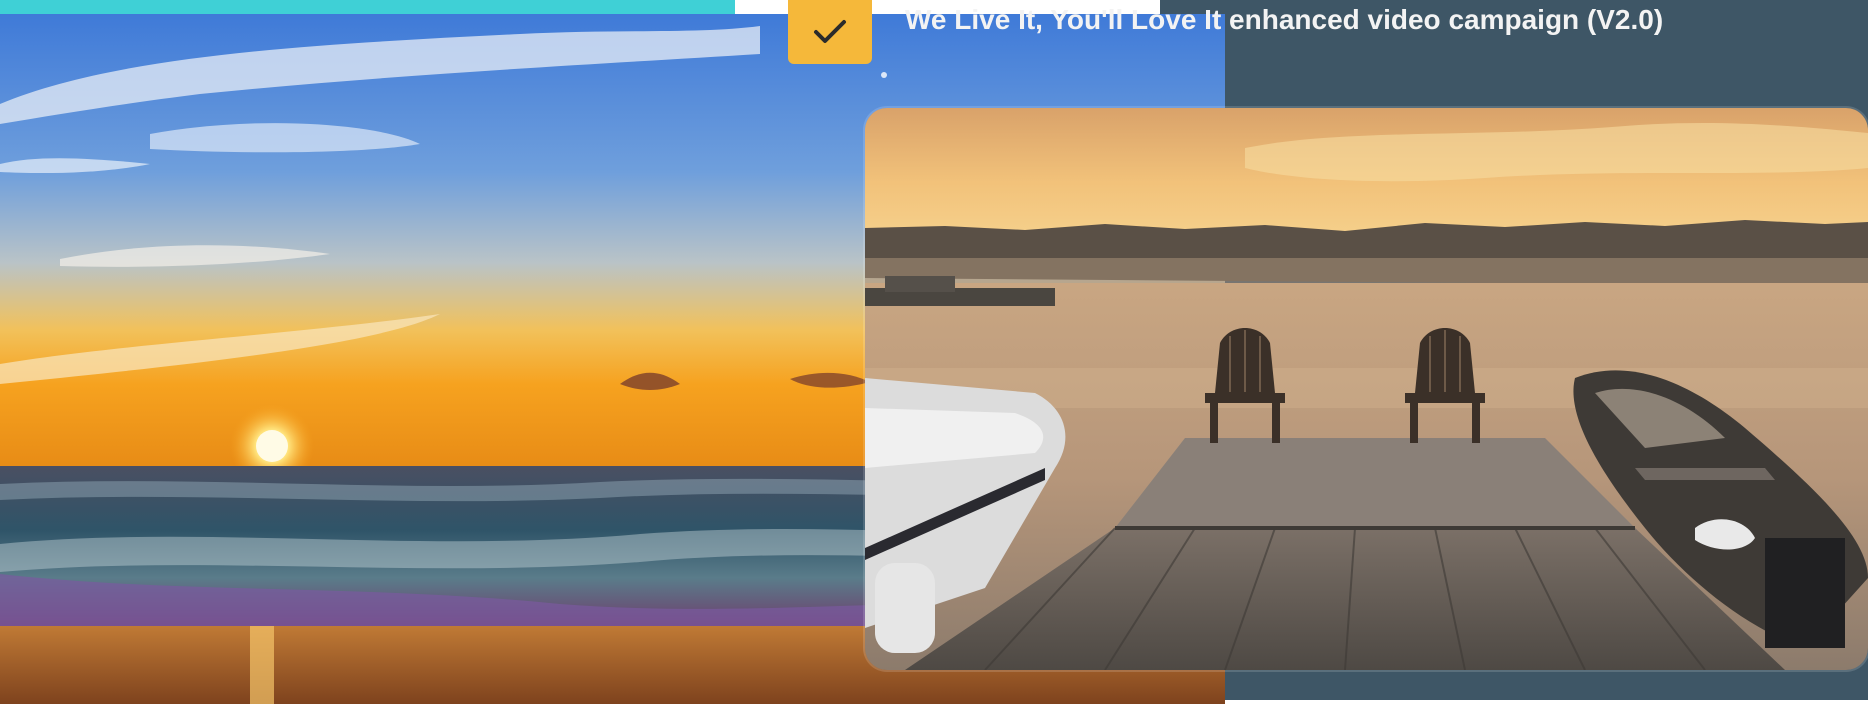 Image resolution: width=1868 pixels, height=713 pixels. What do you see at coordinates (934, 708) in the screenshot?
I see `bottom-border` at bounding box center [934, 708].